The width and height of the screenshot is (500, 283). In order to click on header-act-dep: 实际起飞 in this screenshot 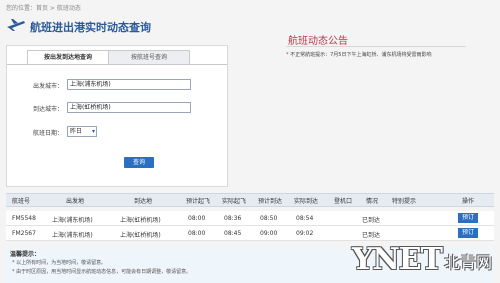, I will do `click(234, 201)`.